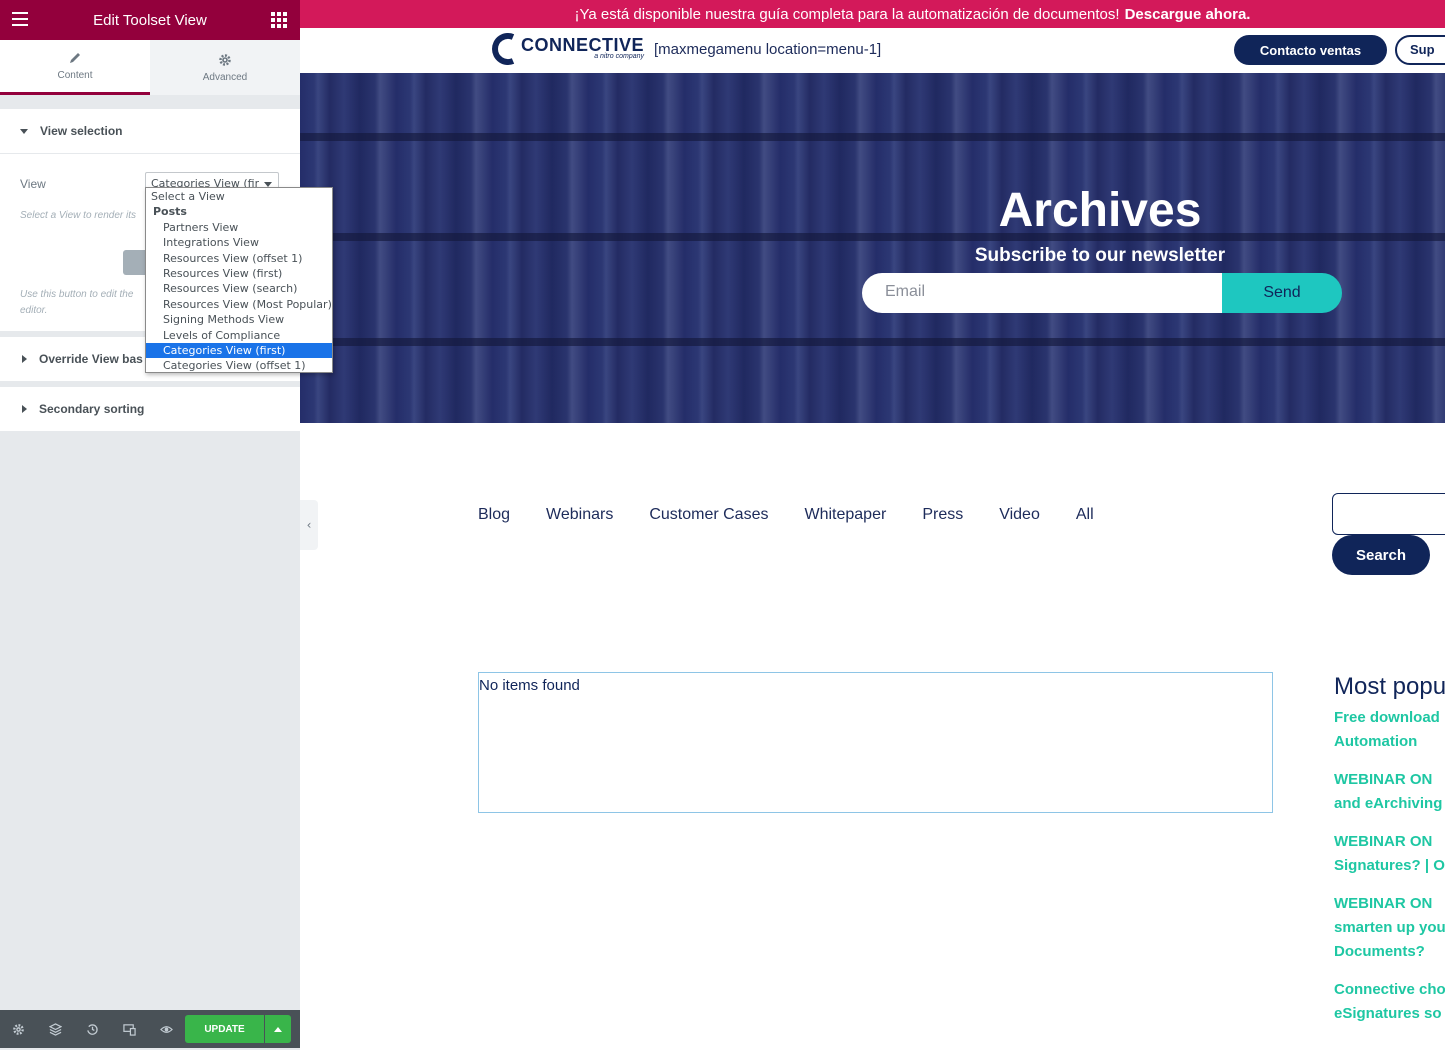  I want to click on panel-tabs: Content Advanced, so click(150, 67).